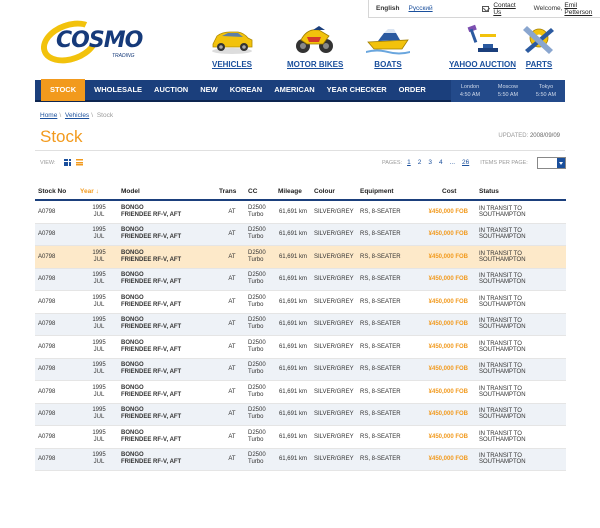  What do you see at coordinates (539, 64) in the screenshot?
I see `category-label: PARTS` at bounding box center [539, 64].